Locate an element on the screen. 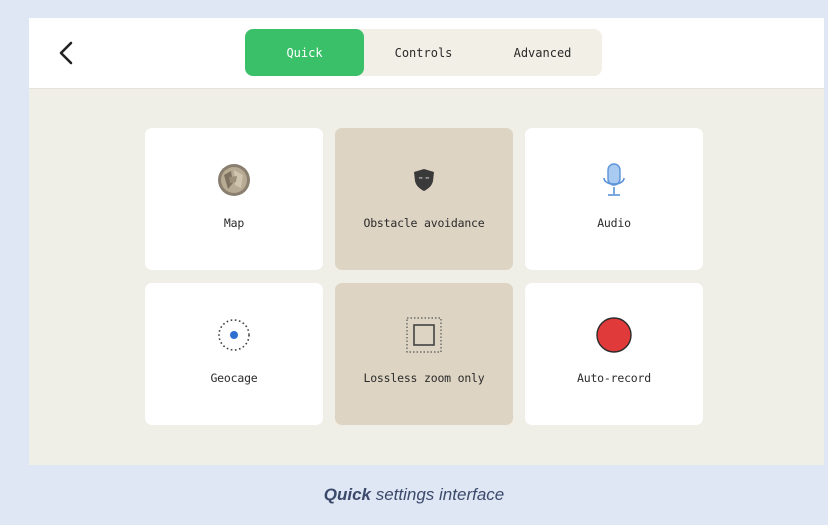 Image resolution: width=828 pixels, height=525 pixels. zoom-frame-icon is located at coordinates (424, 335).